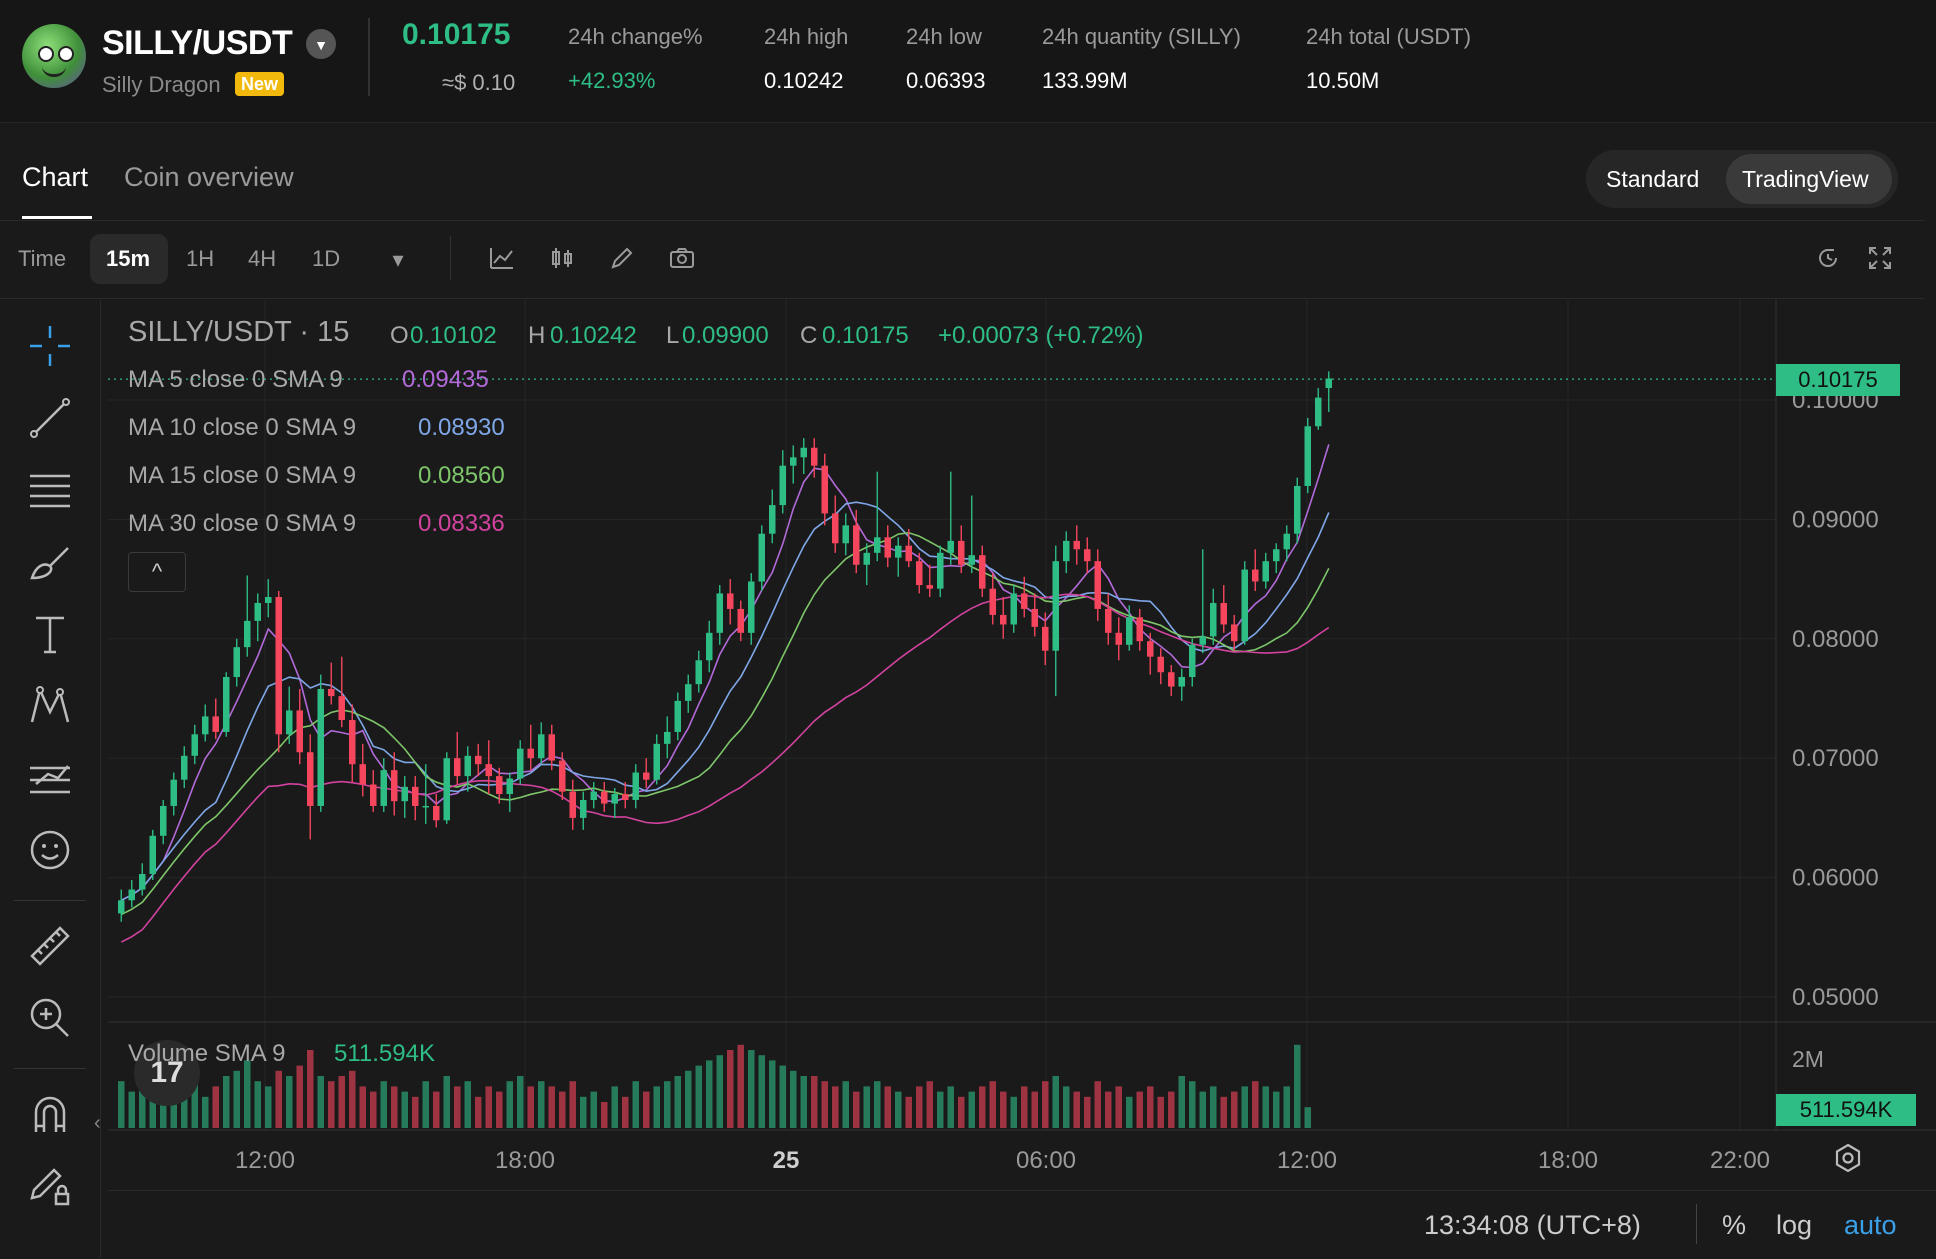 Image resolution: width=1936 pixels, height=1259 pixels. I want to click on volume-value: 511.594K, so click(384, 1053).